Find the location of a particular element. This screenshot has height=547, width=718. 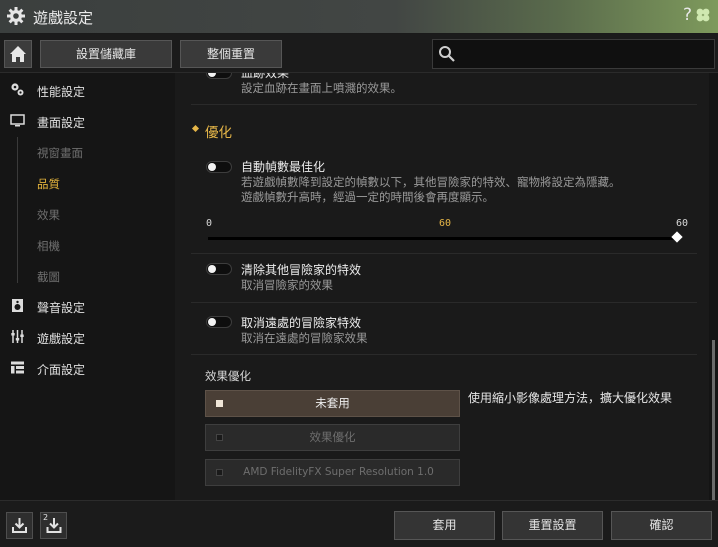

option-desc: 取消在遠處的冒險家效果 is located at coordinates (304, 338).